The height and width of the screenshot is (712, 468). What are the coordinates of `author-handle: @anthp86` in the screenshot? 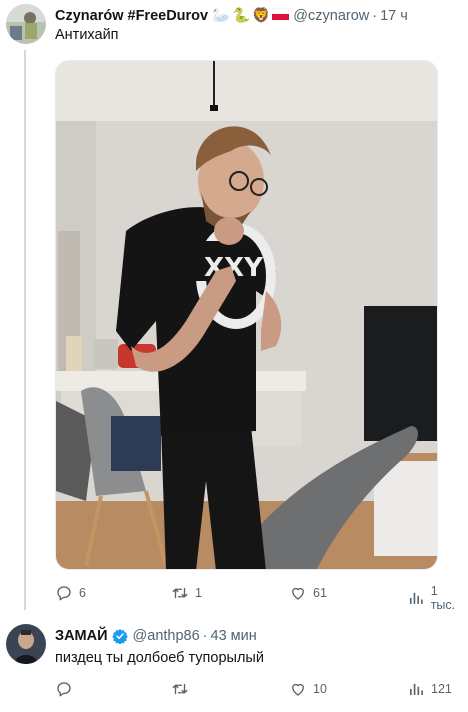 It's located at (166, 636).